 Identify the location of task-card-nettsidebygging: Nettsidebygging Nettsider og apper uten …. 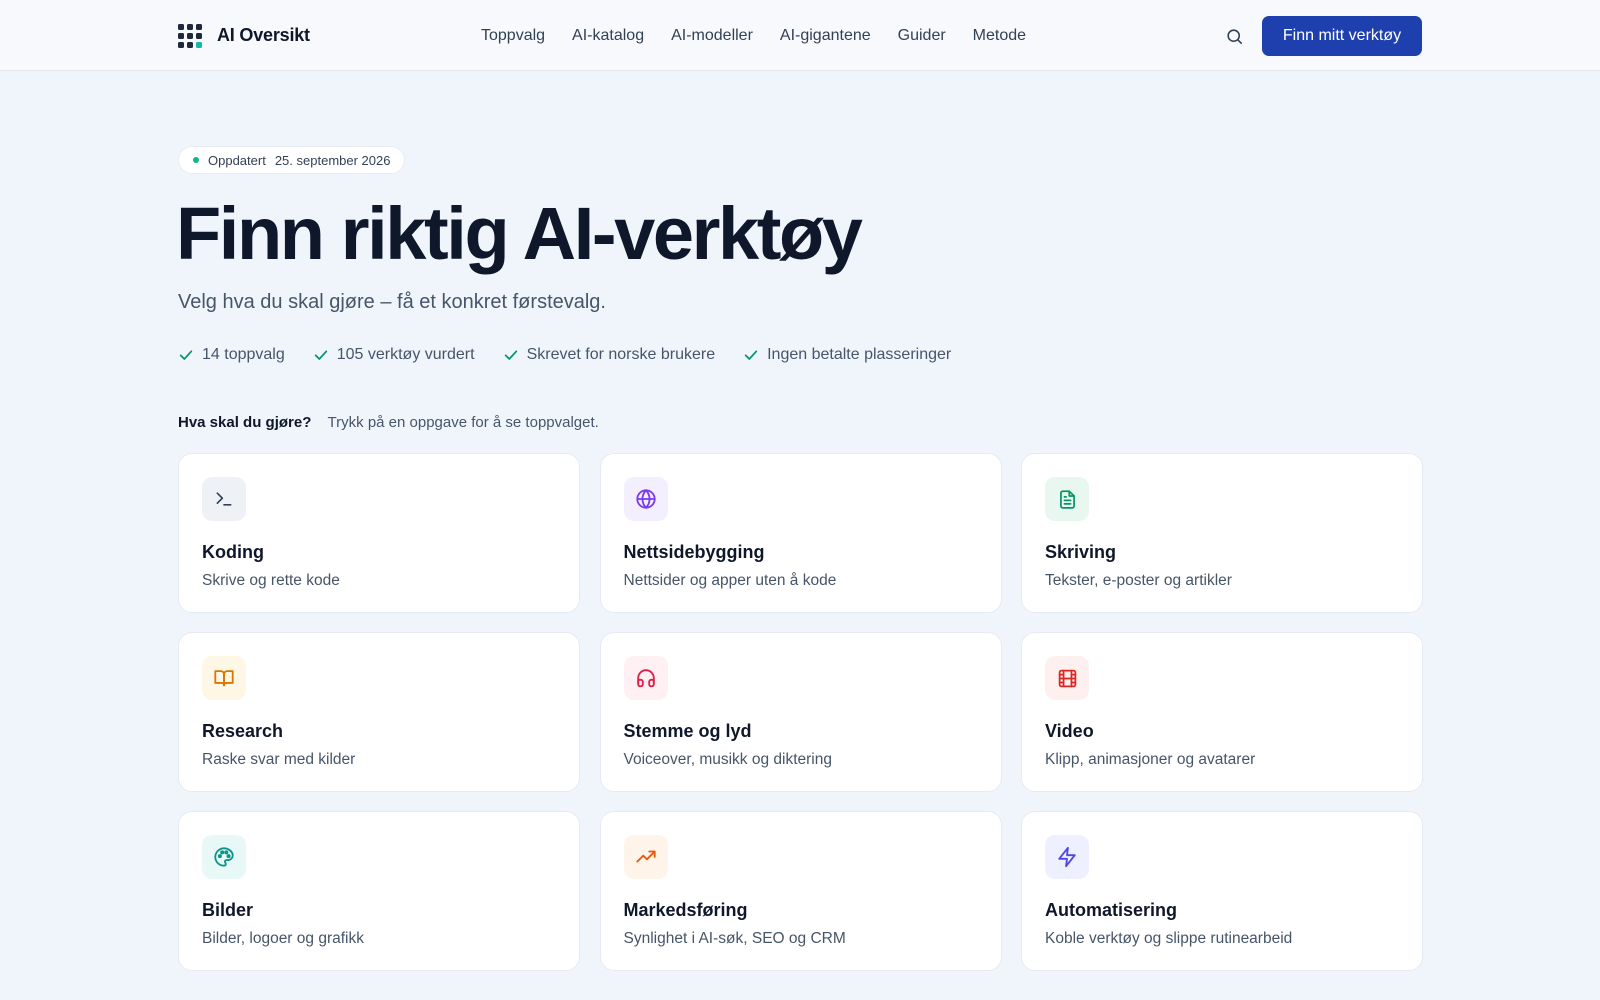
(800, 533).